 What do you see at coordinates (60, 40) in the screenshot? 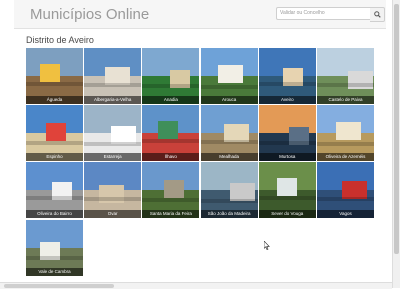
I see `district-title: Distrito de Aveiro` at bounding box center [60, 40].